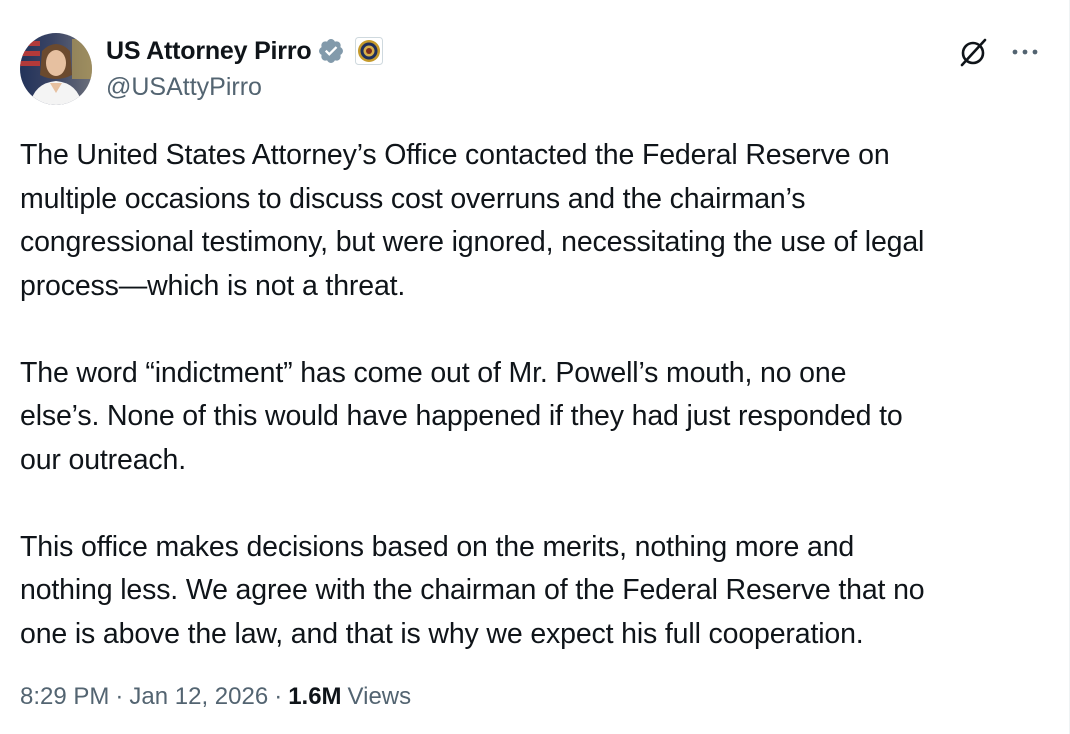  Describe the element at coordinates (314, 697) in the screenshot. I see `views-count: 1.6M` at that location.